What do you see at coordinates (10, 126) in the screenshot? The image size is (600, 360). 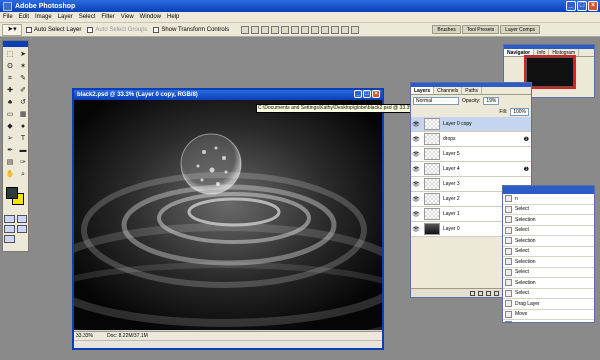 I see `blur-tool-icon: ◆` at bounding box center [10, 126].